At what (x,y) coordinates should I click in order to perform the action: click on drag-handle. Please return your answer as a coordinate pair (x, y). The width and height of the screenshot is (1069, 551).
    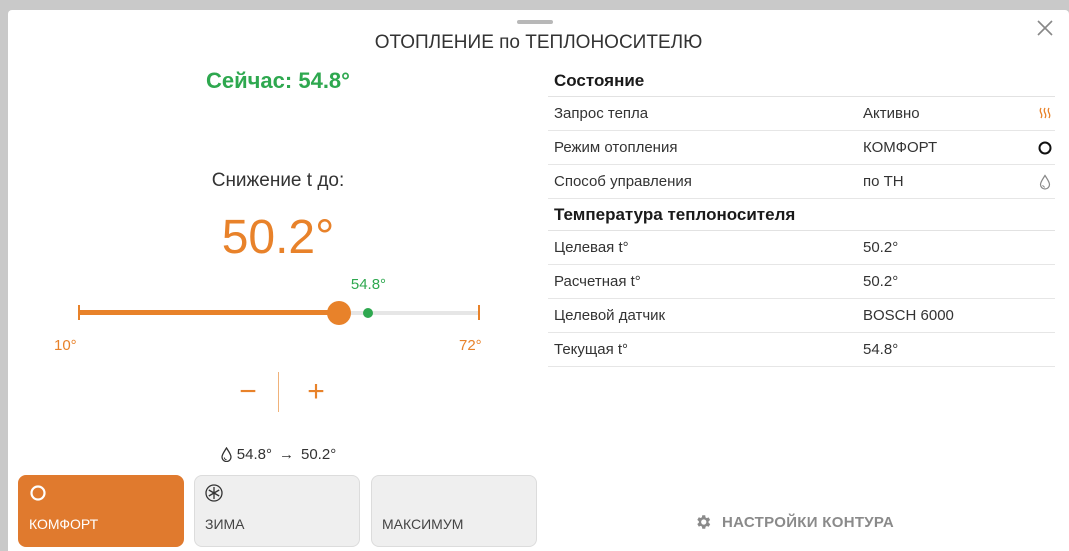
    Looking at the image, I should click on (535, 22).